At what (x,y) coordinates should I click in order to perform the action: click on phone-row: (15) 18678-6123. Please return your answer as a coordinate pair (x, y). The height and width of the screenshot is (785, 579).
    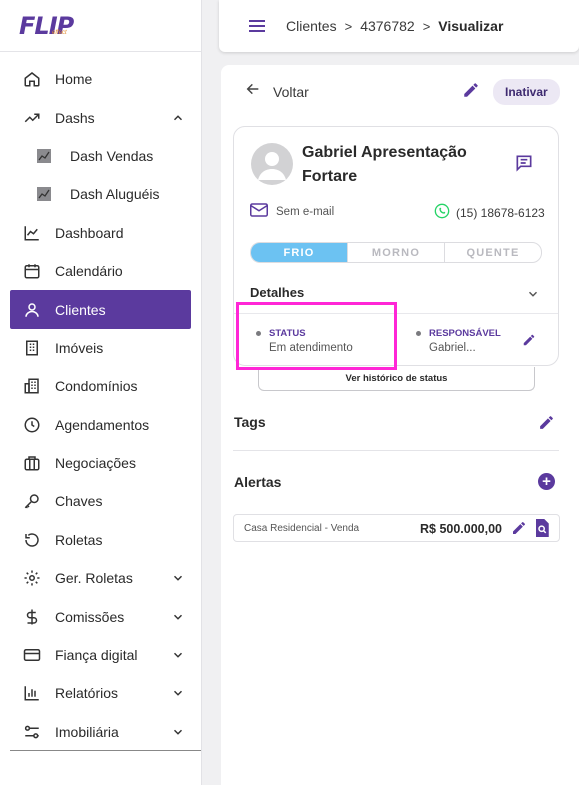
    Looking at the image, I should click on (489, 212).